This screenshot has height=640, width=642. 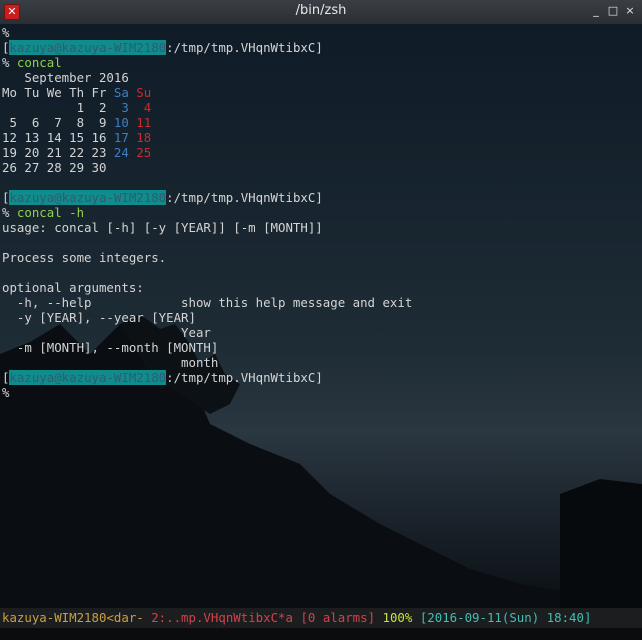 I want to click on calendar-day: 7, so click(x=58, y=122).